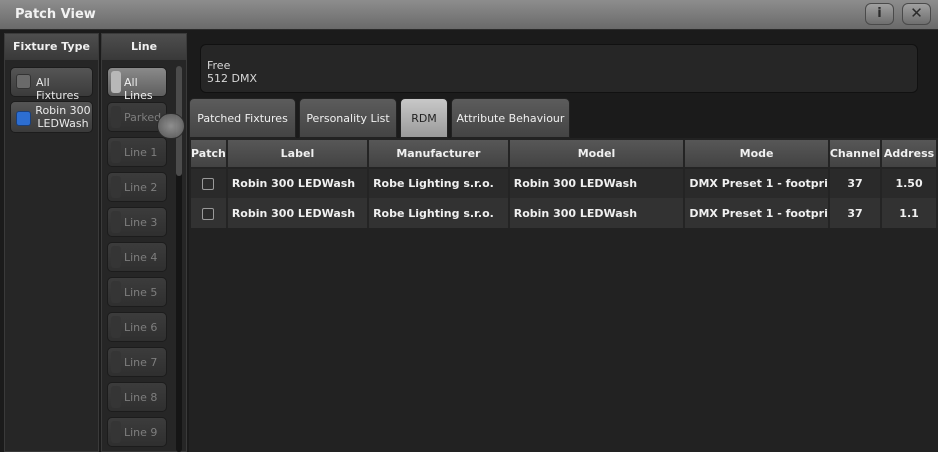 The image size is (938, 452). Describe the element at coordinates (855, 154) in the screenshot. I see `column-header-channel: Channel` at that location.